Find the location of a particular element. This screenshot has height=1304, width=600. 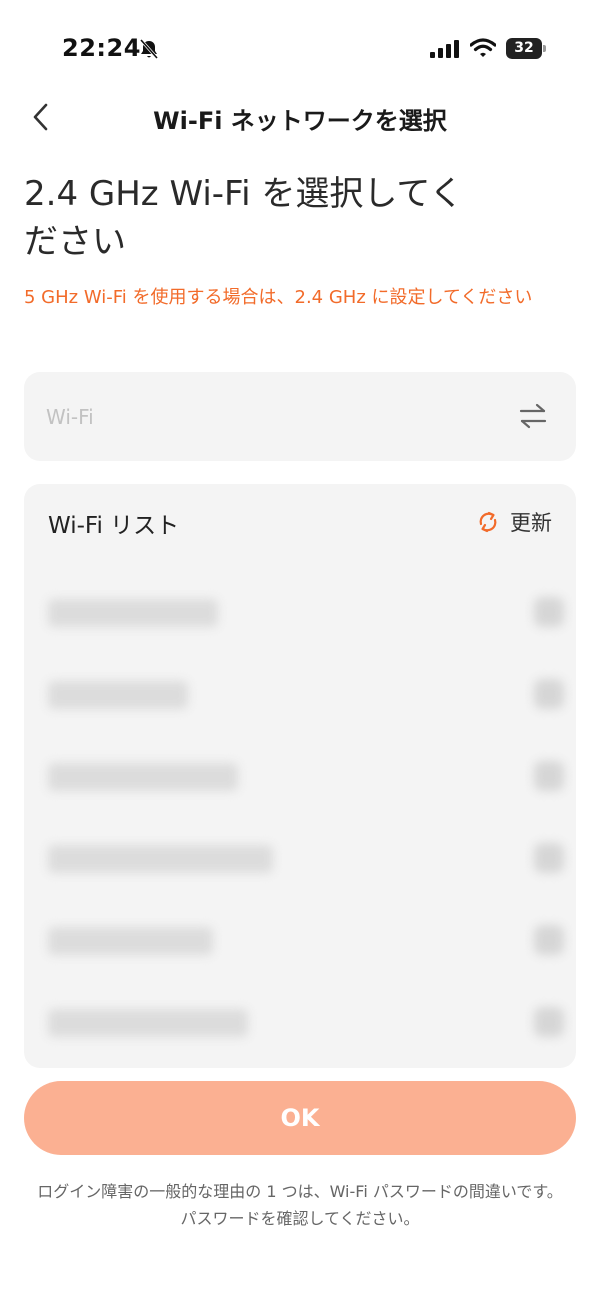

battery-icon: 32 is located at coordinates (526, 48).